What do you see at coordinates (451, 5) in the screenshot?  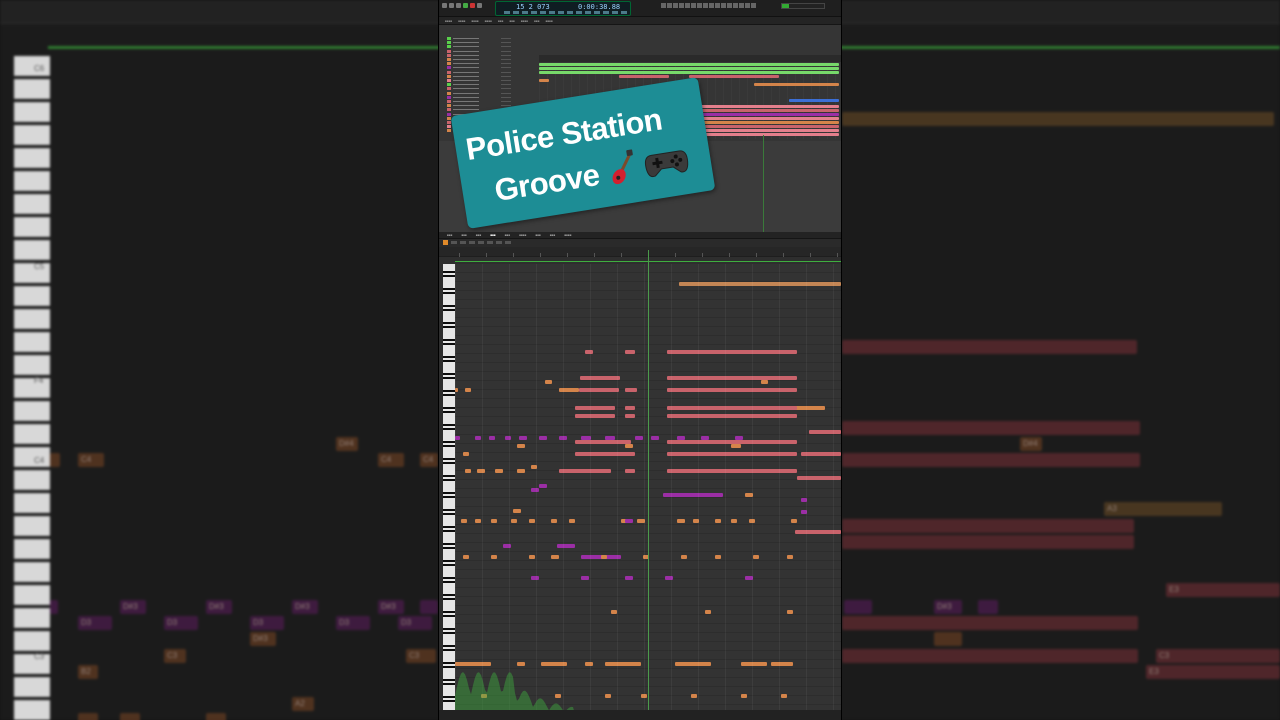 I see `forward-button` at bounding box center [451, 5].